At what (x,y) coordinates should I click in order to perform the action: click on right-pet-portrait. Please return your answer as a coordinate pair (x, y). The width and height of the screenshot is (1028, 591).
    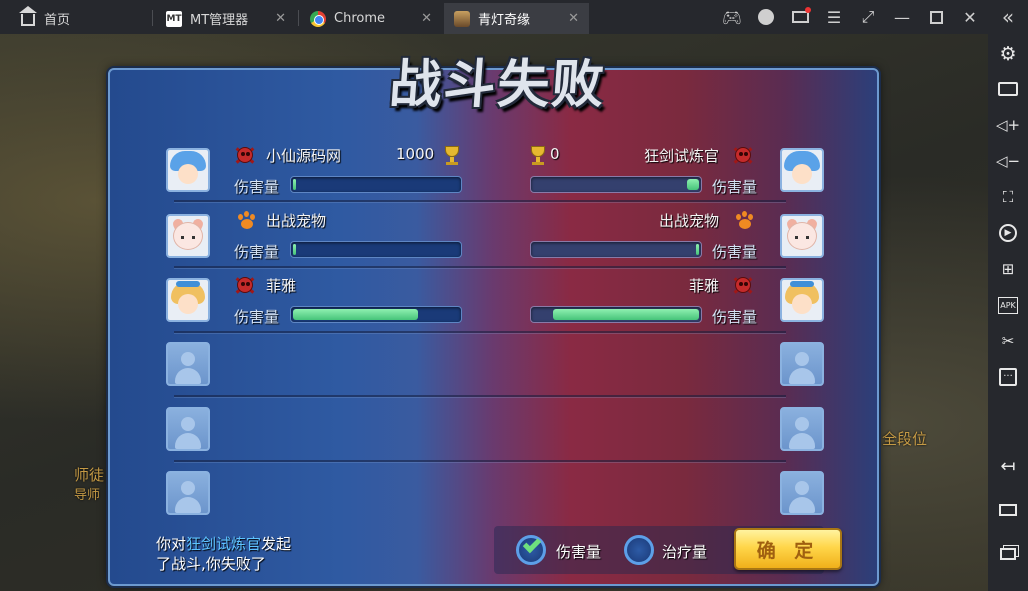
    Looking at the image, I should click on (802, 236).